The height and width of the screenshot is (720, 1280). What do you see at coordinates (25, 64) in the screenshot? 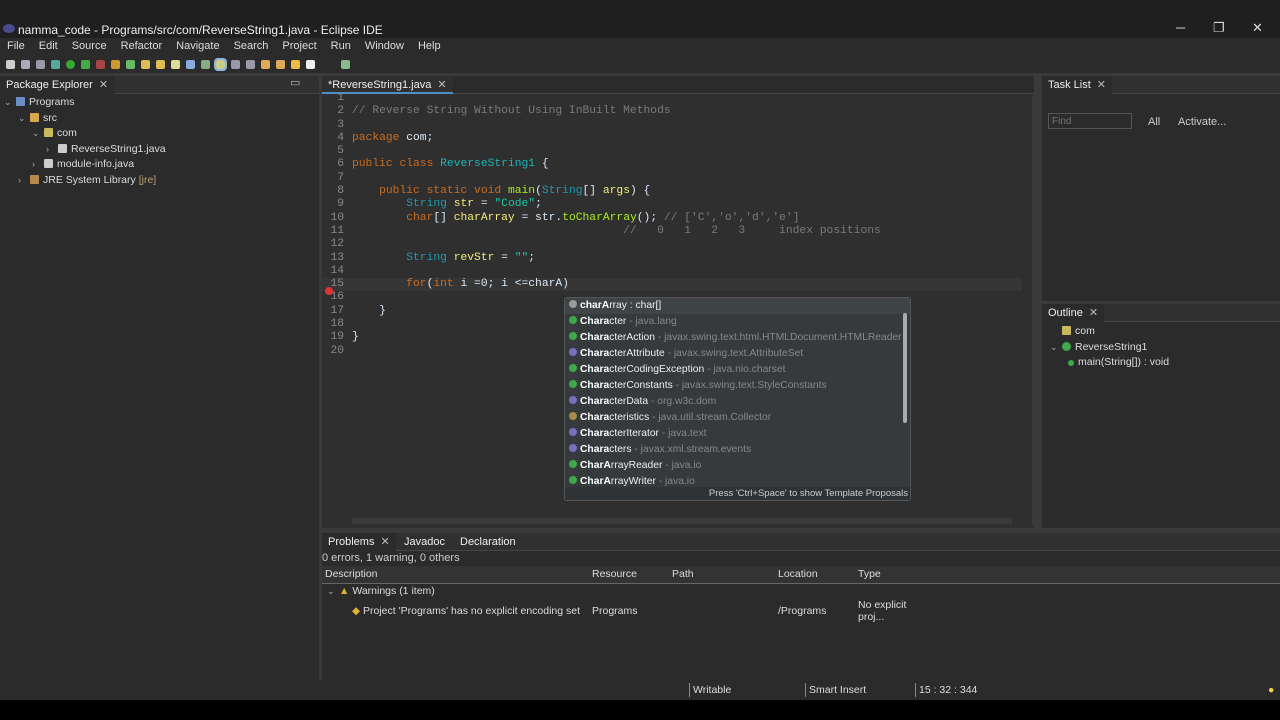
I see `save-icon` at bounding box center [25, 64].